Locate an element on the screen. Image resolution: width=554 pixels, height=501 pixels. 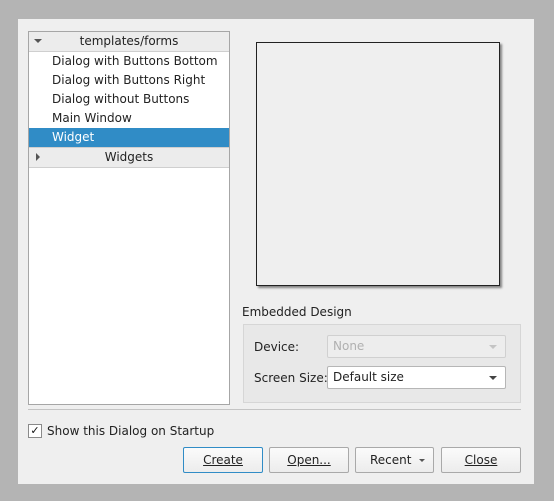
close-button: Close is located at coordinates (481, 460).